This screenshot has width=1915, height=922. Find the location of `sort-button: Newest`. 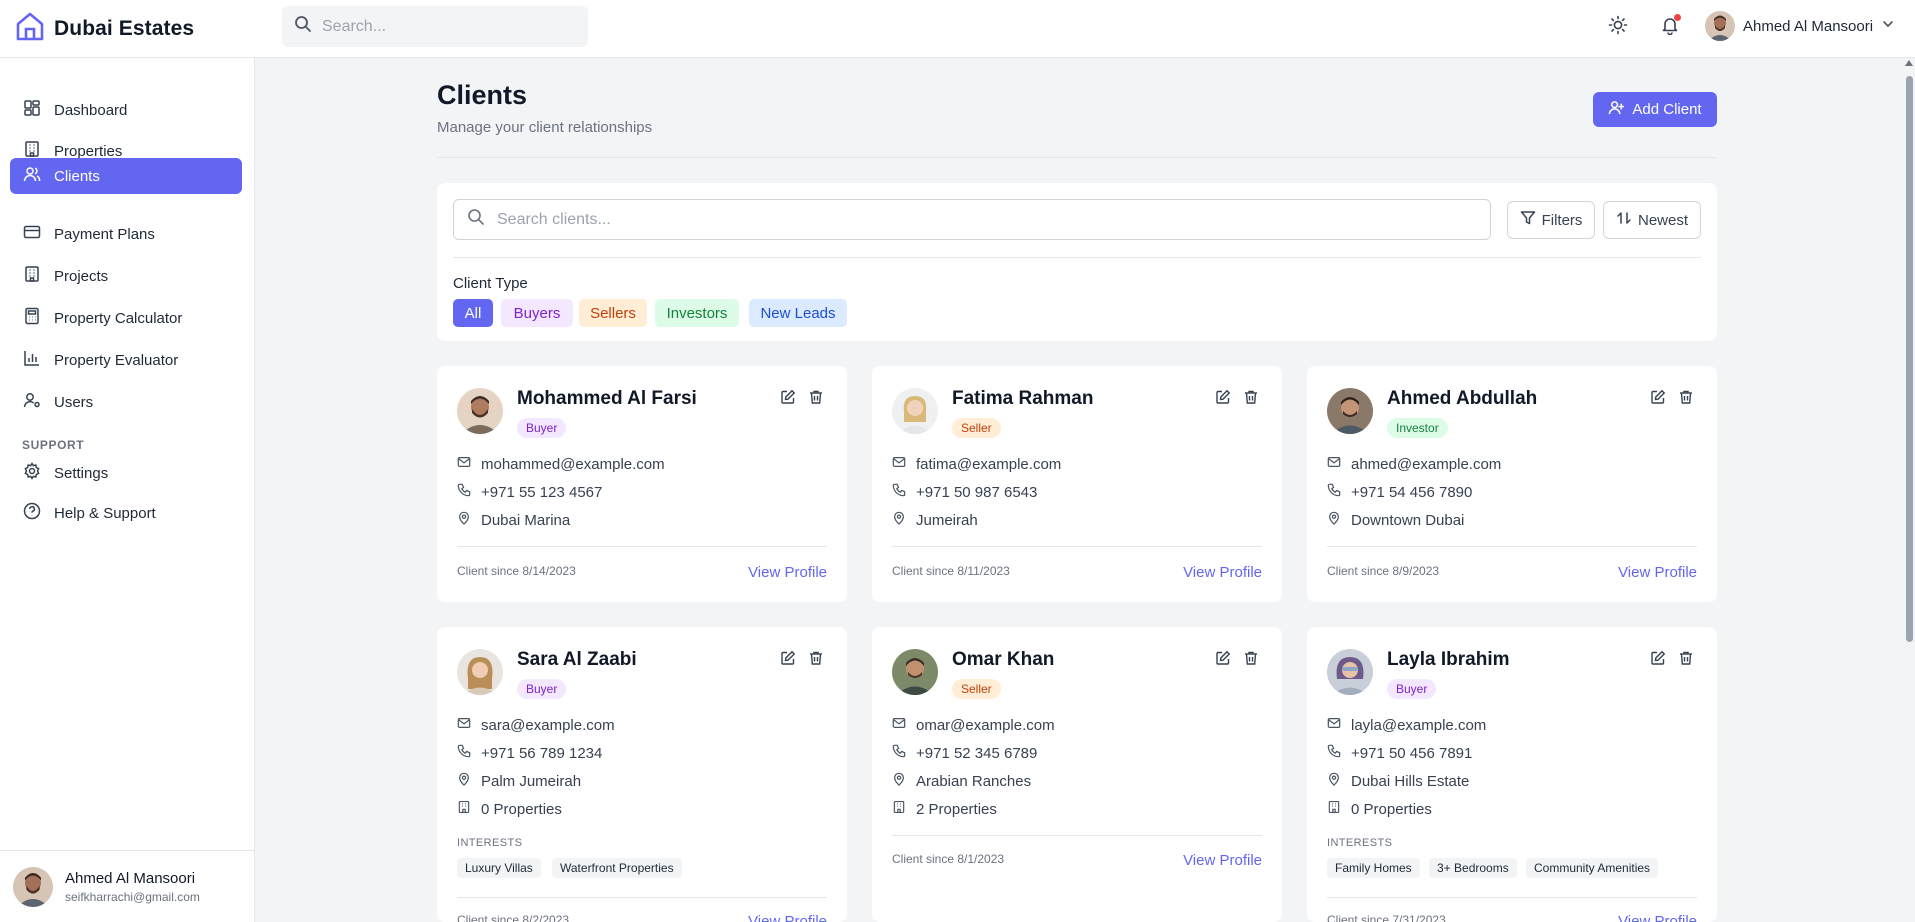

sort-button: Newest is located at coordinates (1652, 220).